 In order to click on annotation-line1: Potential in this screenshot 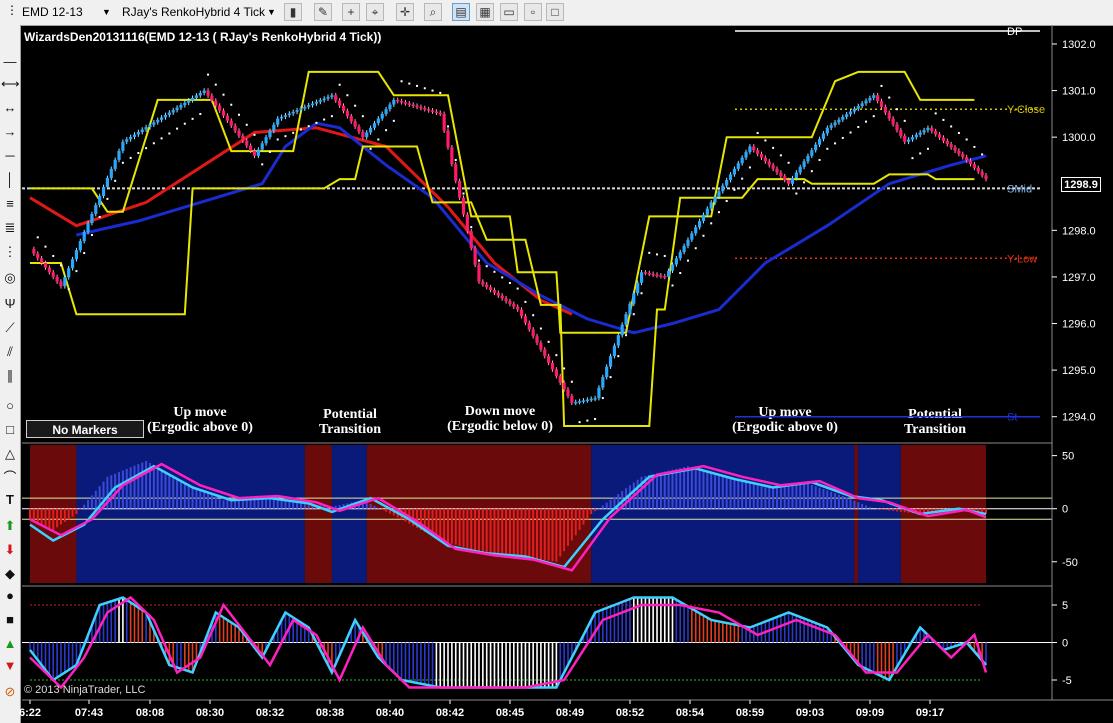, I will do `click(935, 414)`.